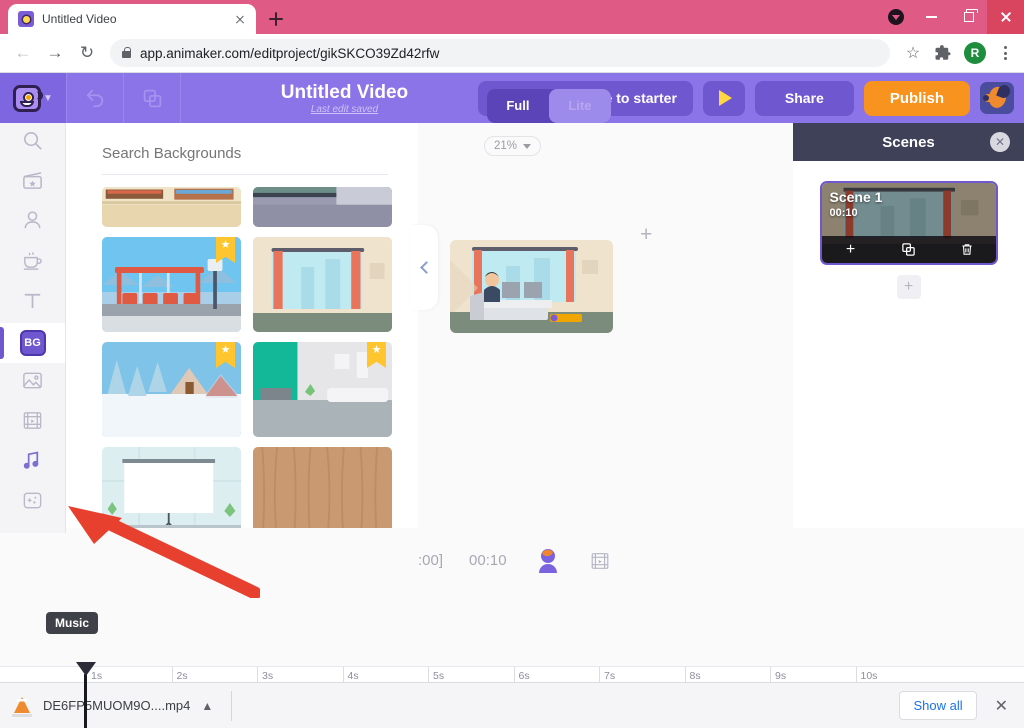 This screenshot has width=1024, height=728. What do you see at coordinates (117, 705) in the screenshot?
I see `download-filename: DE6FP5MUOM9O....mp4` at bounding box center [117, 705].